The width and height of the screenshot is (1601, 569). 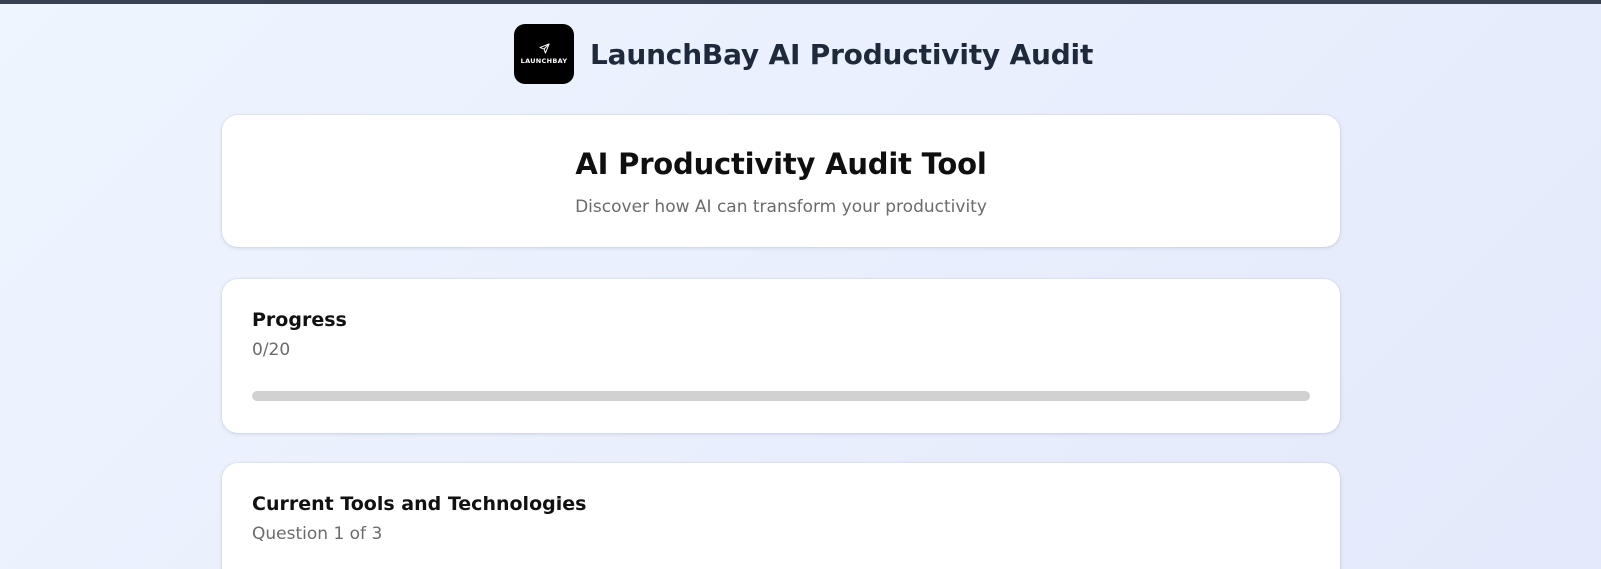 I want to click on page-title: AI Productivity Audit Tool, so click(x=781, y=164).